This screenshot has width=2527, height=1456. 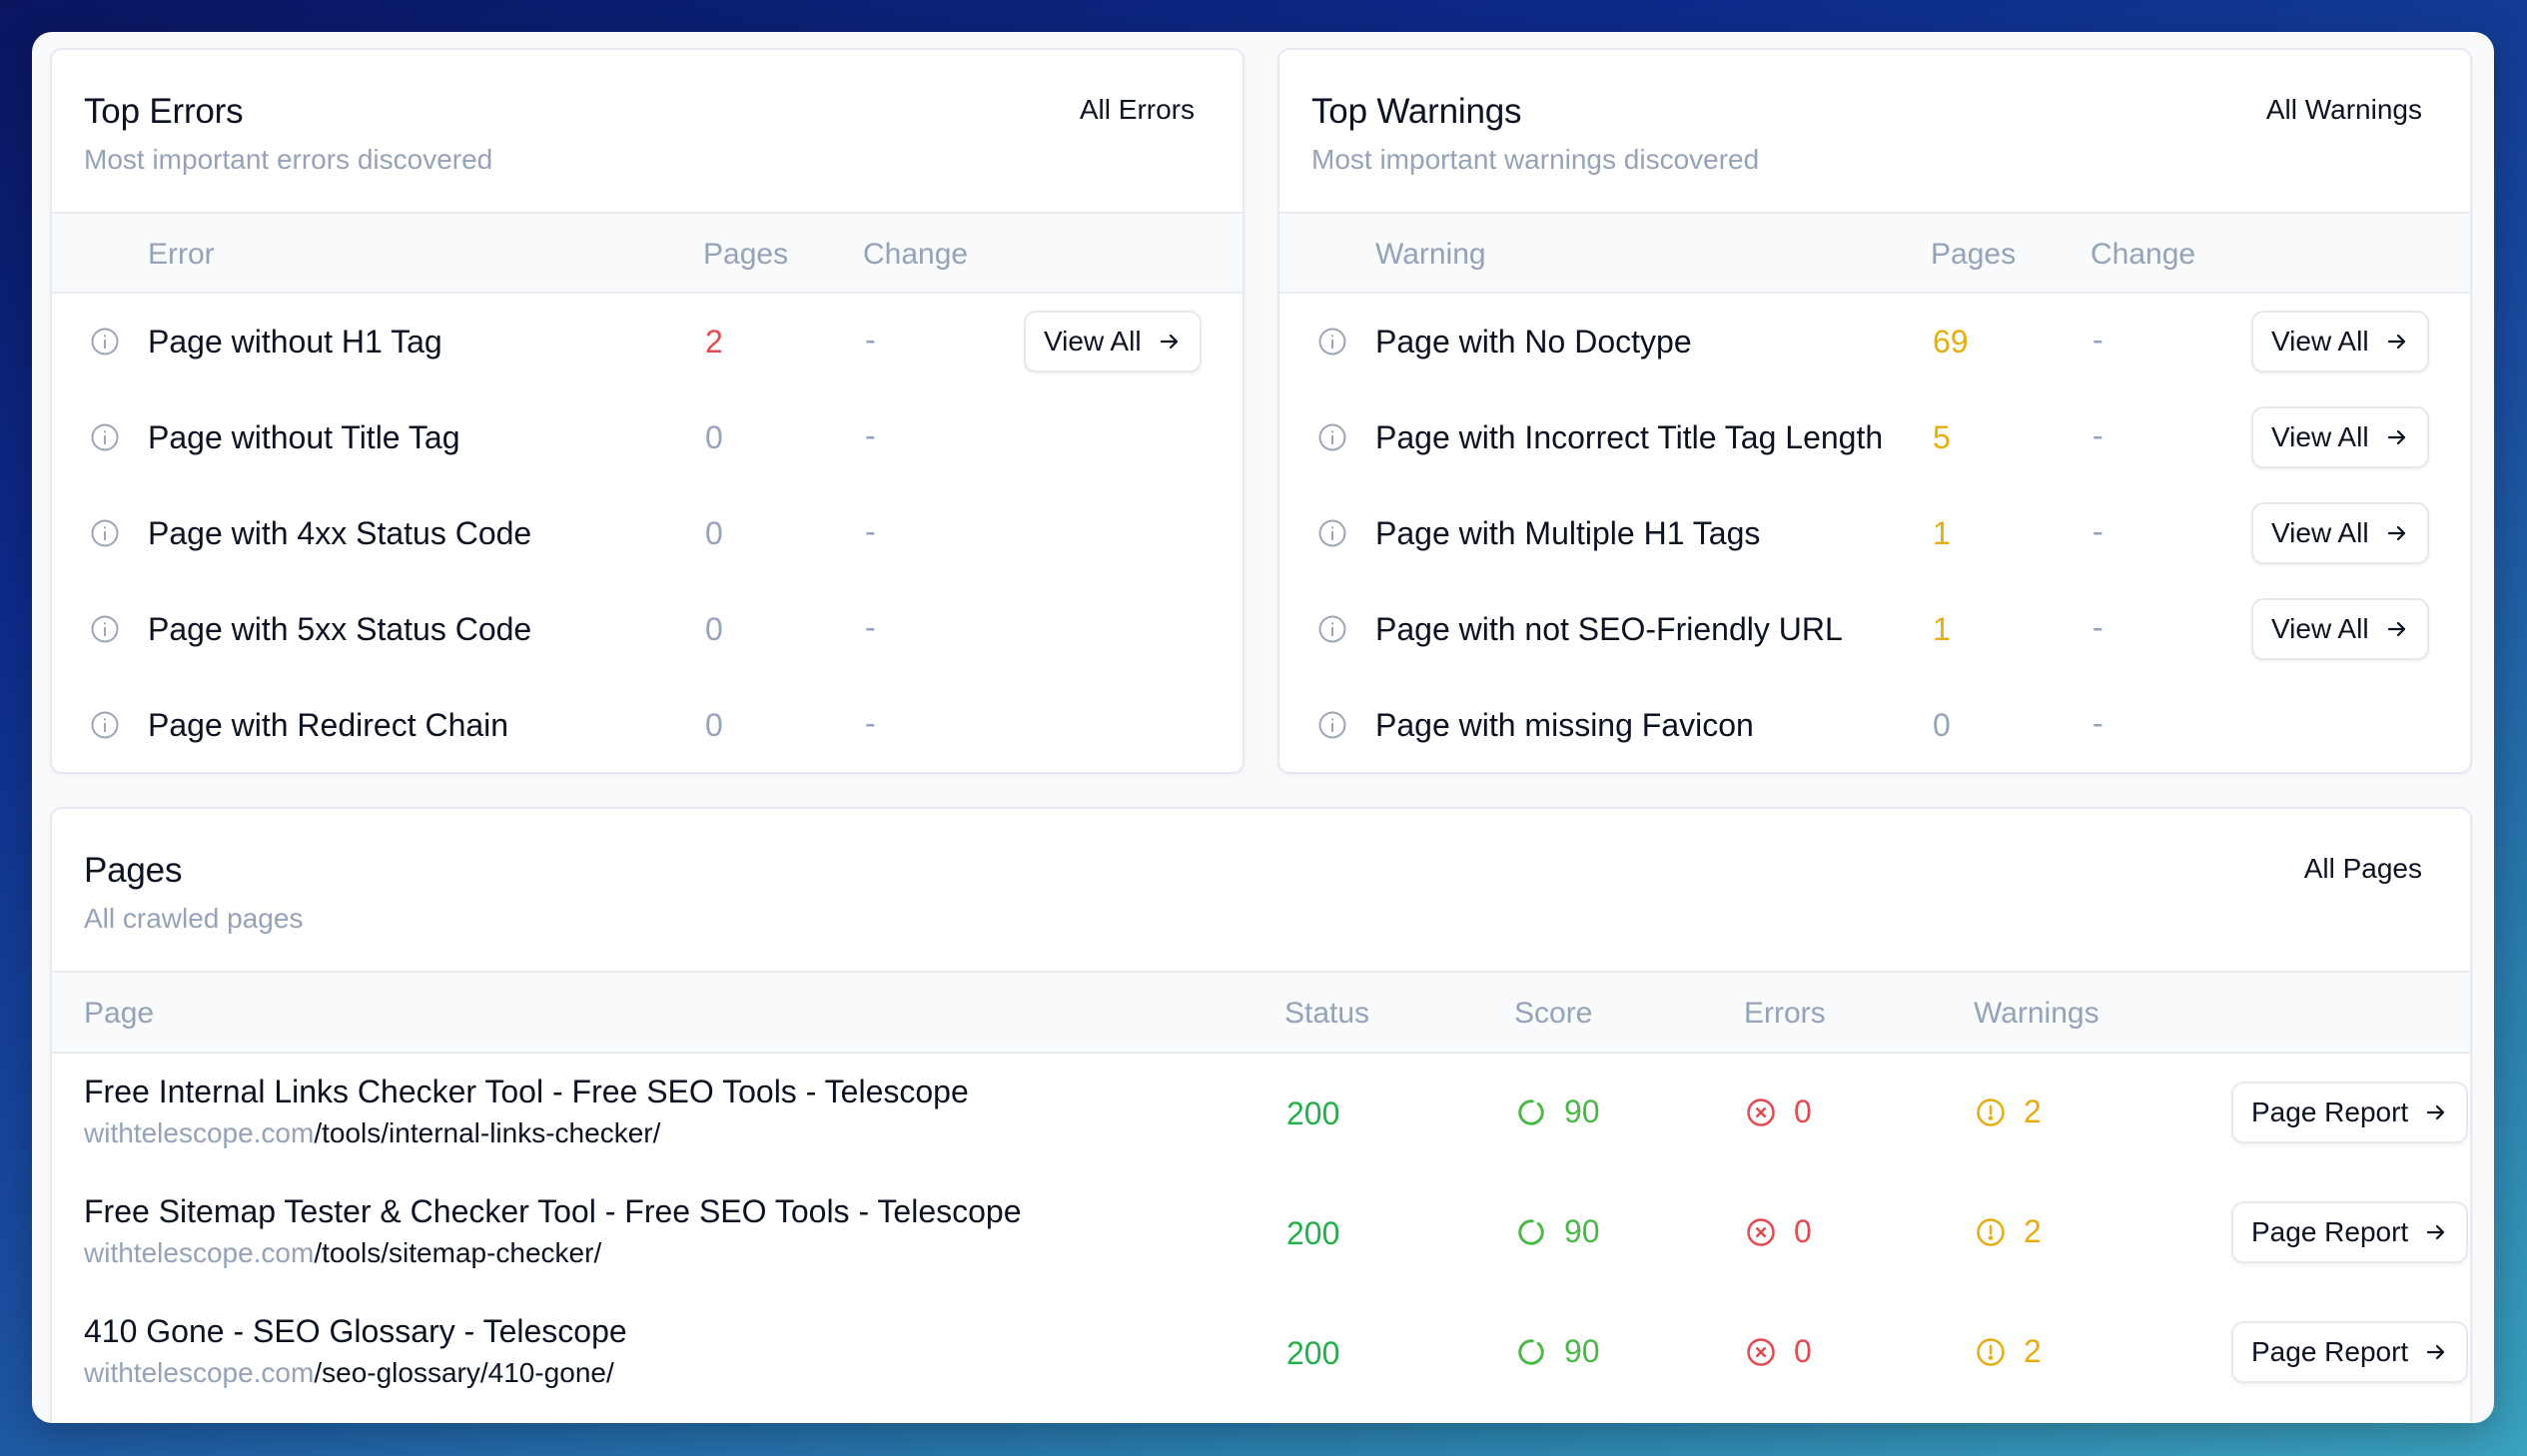 What do you see at coordinates (304, 437) in the screenshot?
I see `issue-label: Page without Title Tag` at bounding box center [304, 437].